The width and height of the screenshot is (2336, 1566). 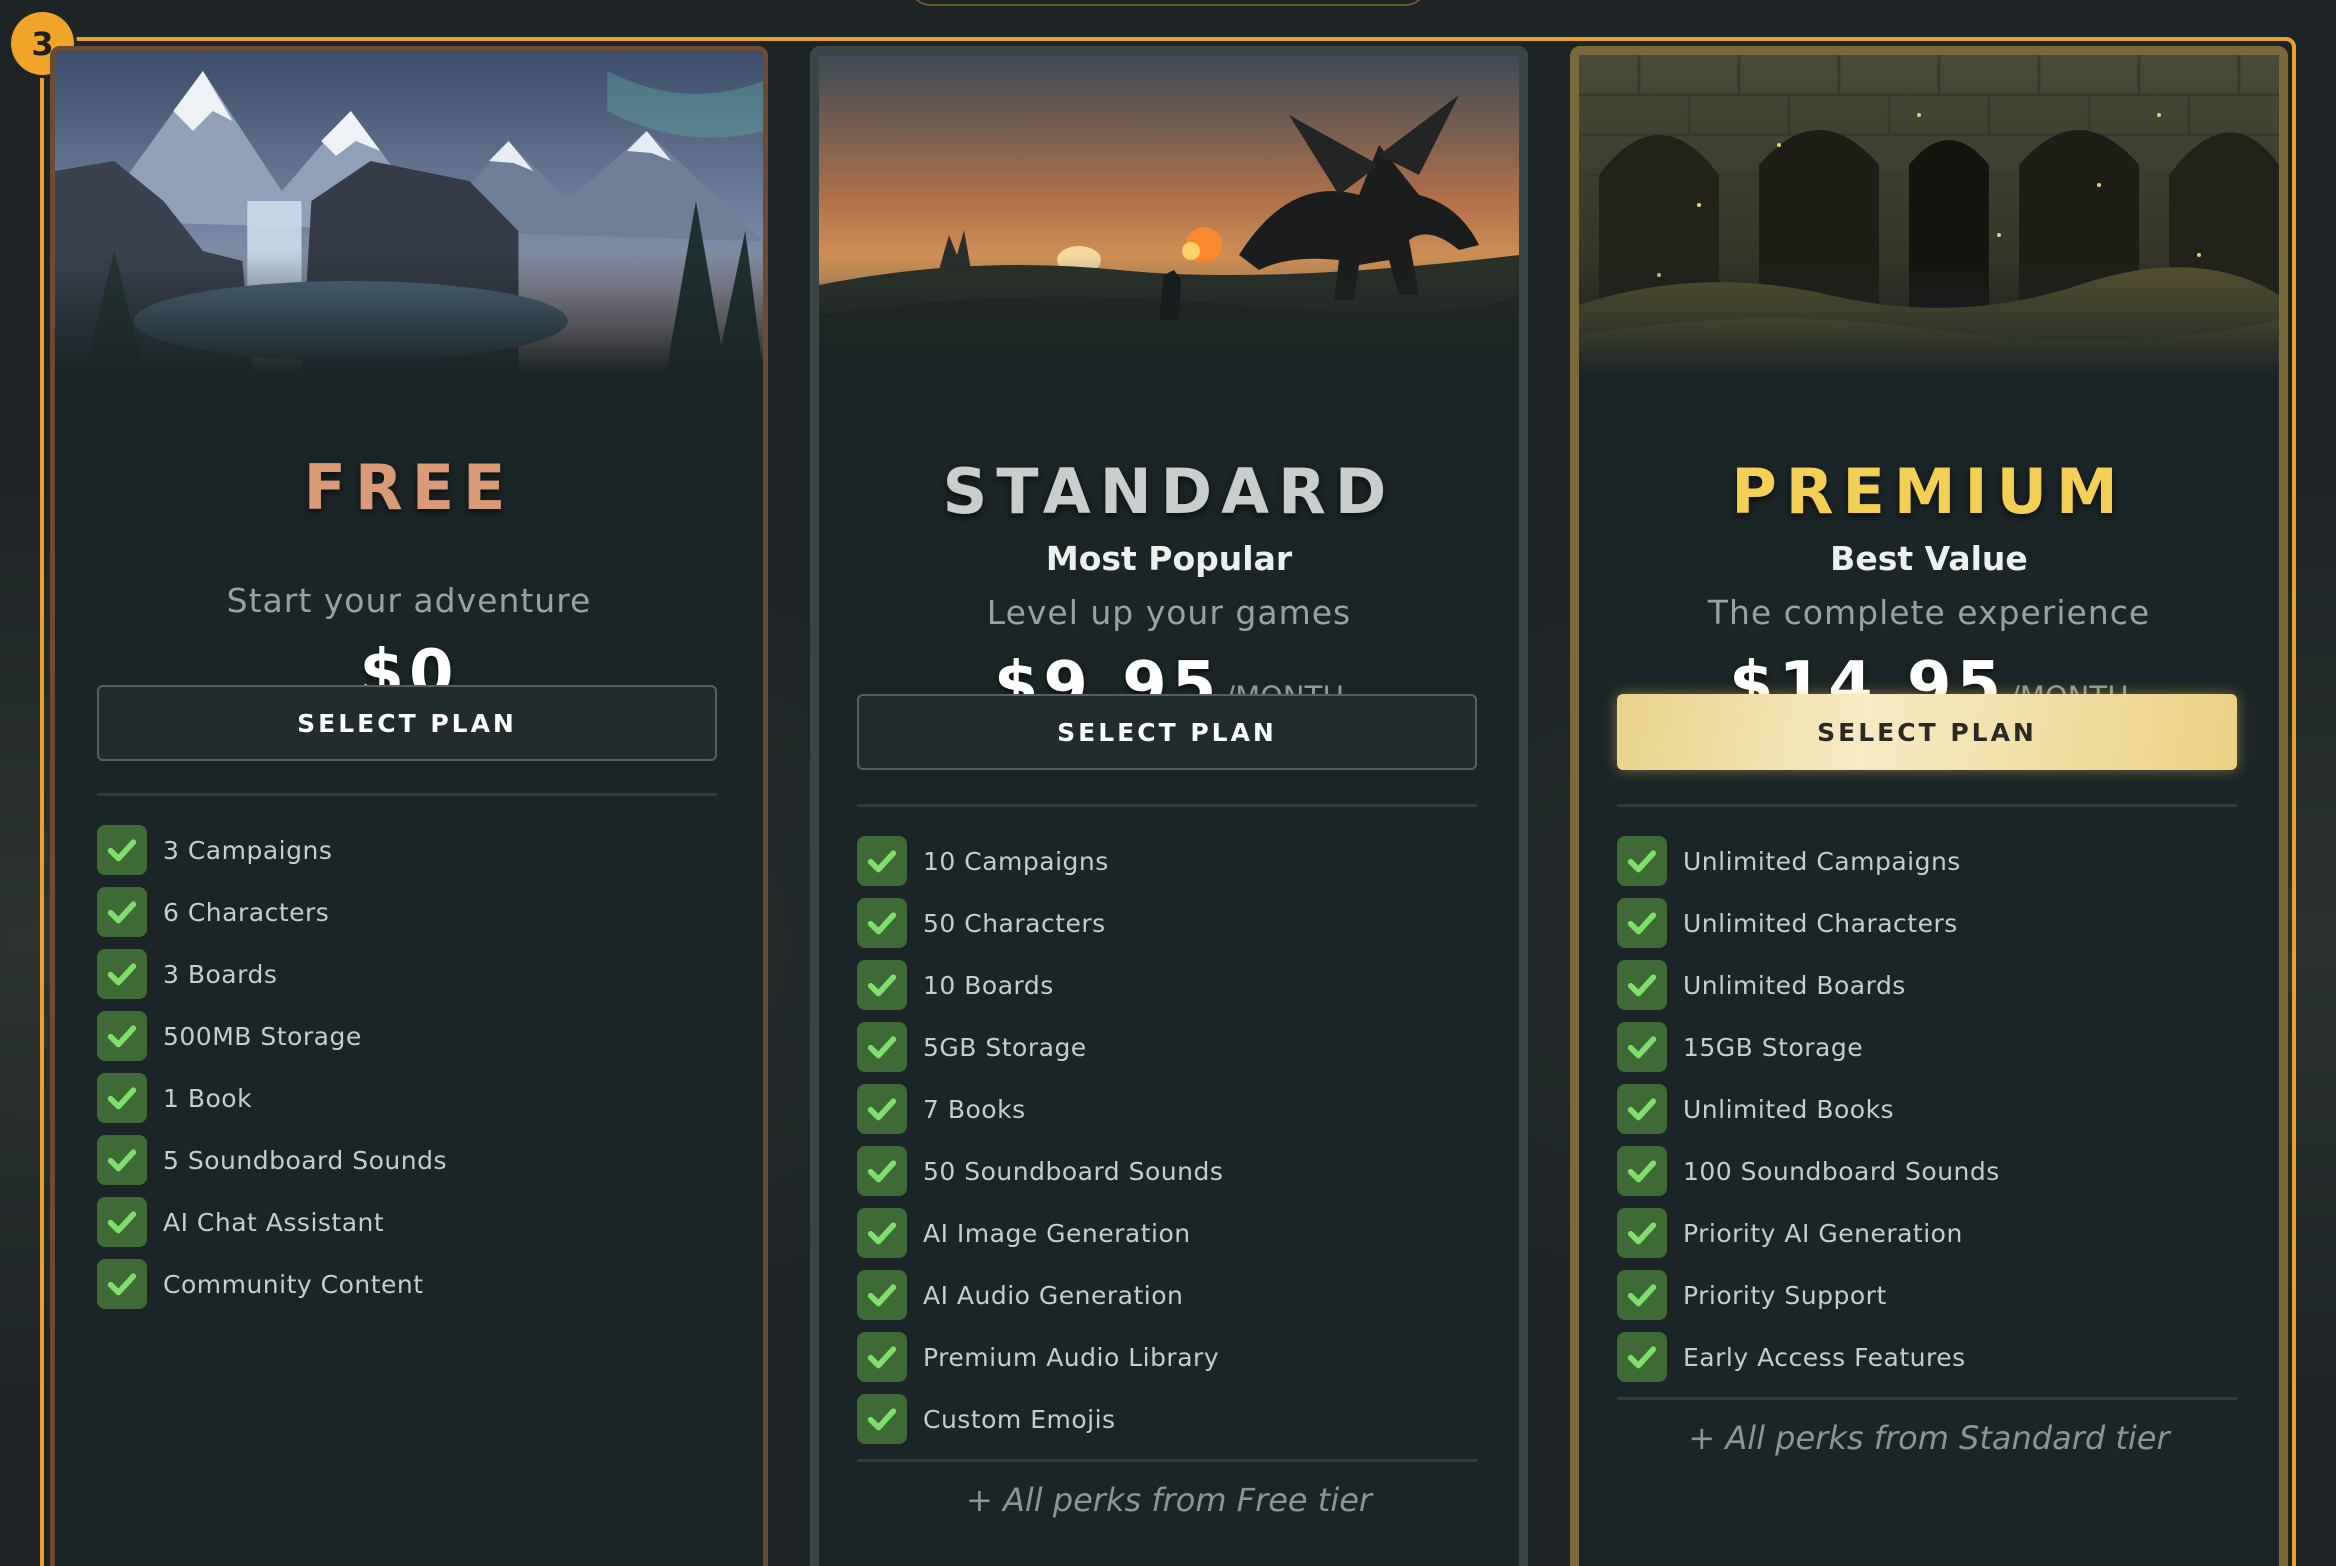 I want to click on feature-item: AI Audio Generation, so click(x=1040, y=1295).